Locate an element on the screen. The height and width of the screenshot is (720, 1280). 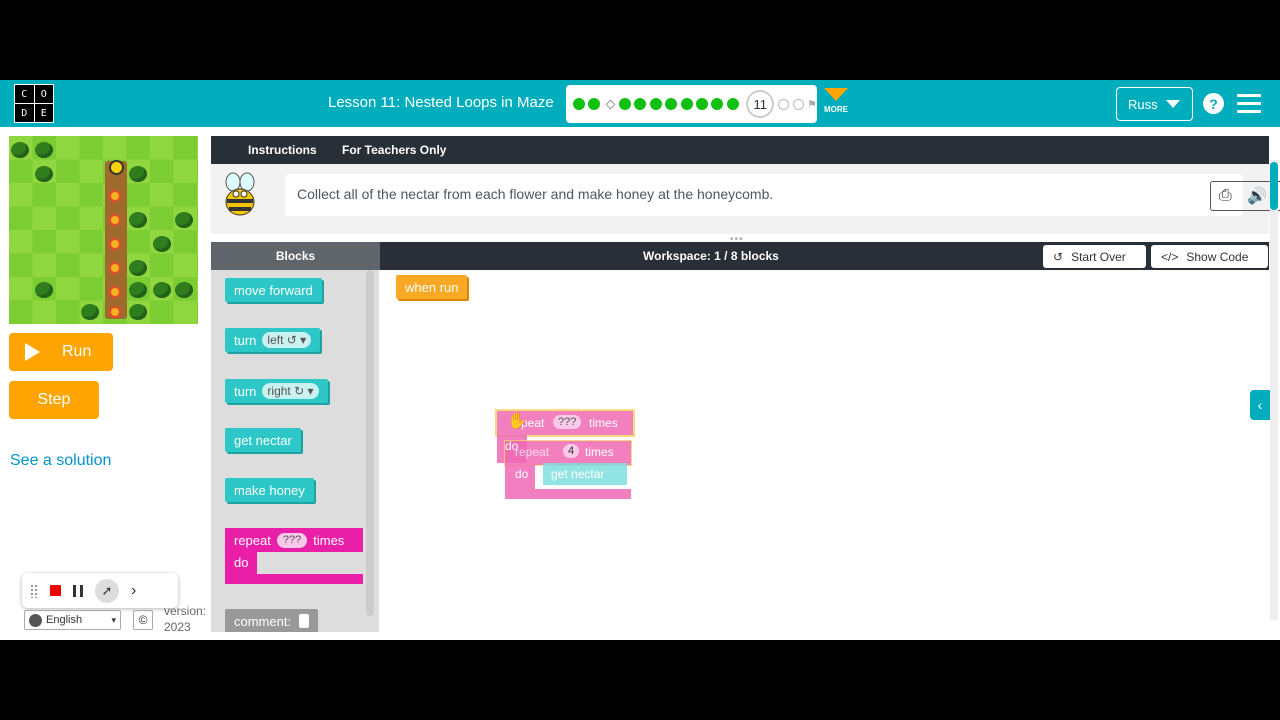
language-select: English ▾ is located at coordinates (72, 620).